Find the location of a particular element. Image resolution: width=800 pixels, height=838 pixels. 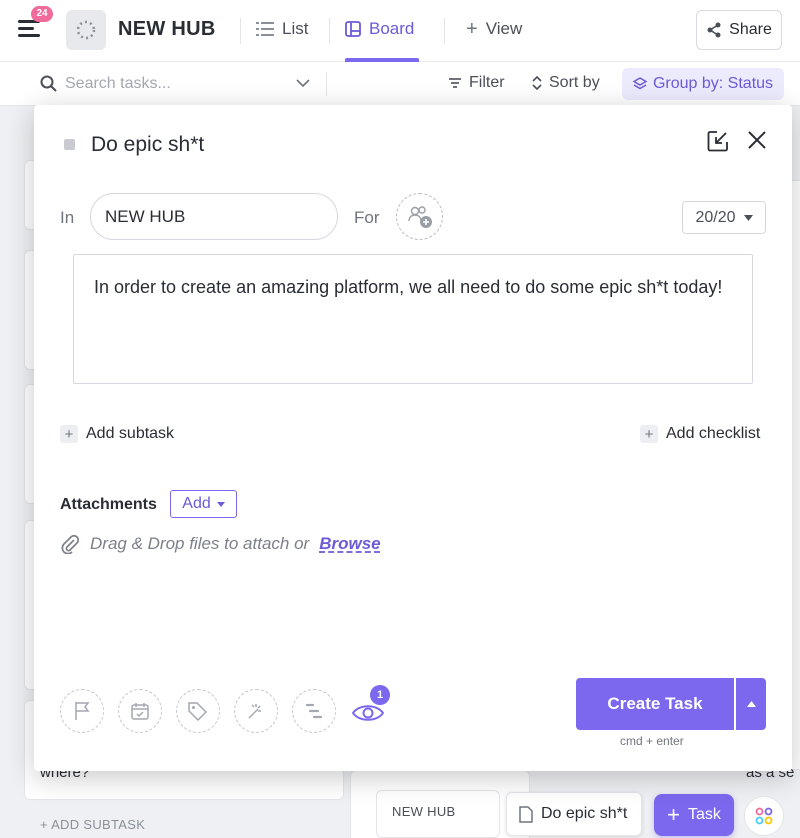

share-button: Share is located at coordinates (739, 30).